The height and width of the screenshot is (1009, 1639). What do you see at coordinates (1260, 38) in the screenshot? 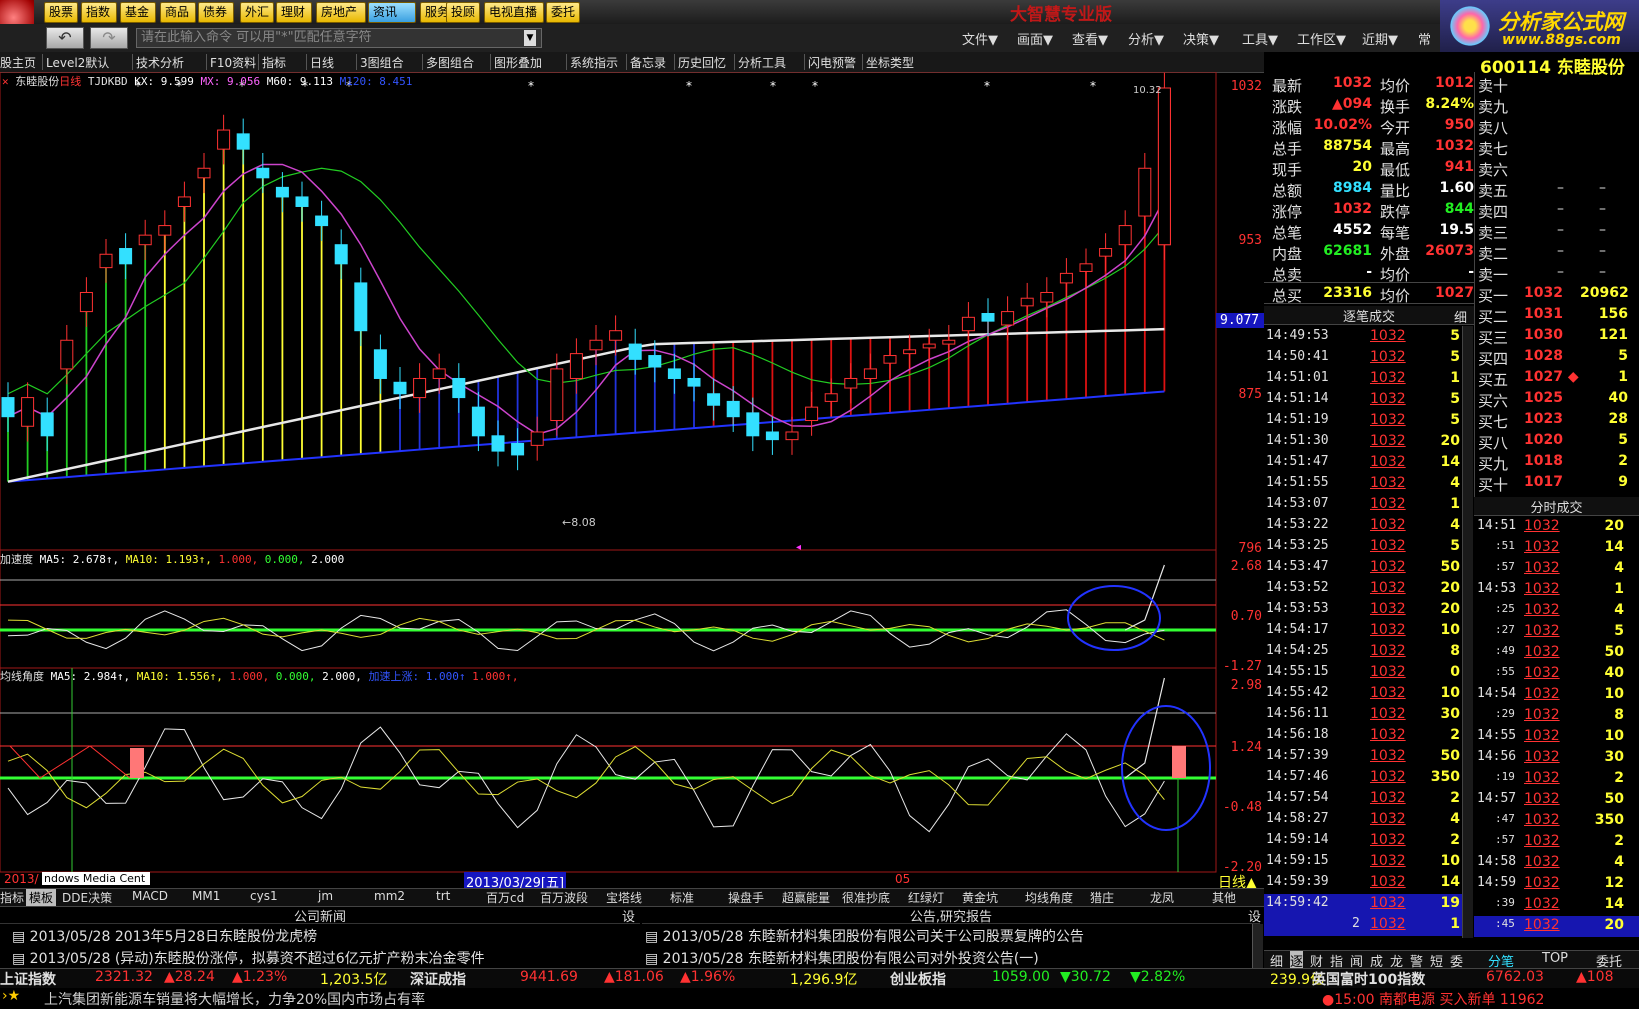
I see `menu-5: 工具▼` at bounding box center [1260, 38].